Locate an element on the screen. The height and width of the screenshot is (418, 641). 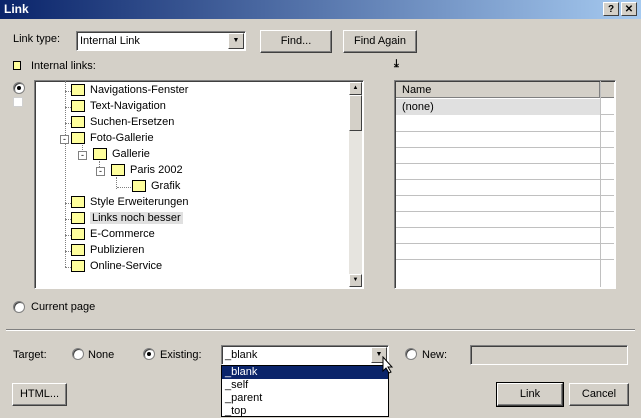
help-button: ? is located at coordinates (611, 9).